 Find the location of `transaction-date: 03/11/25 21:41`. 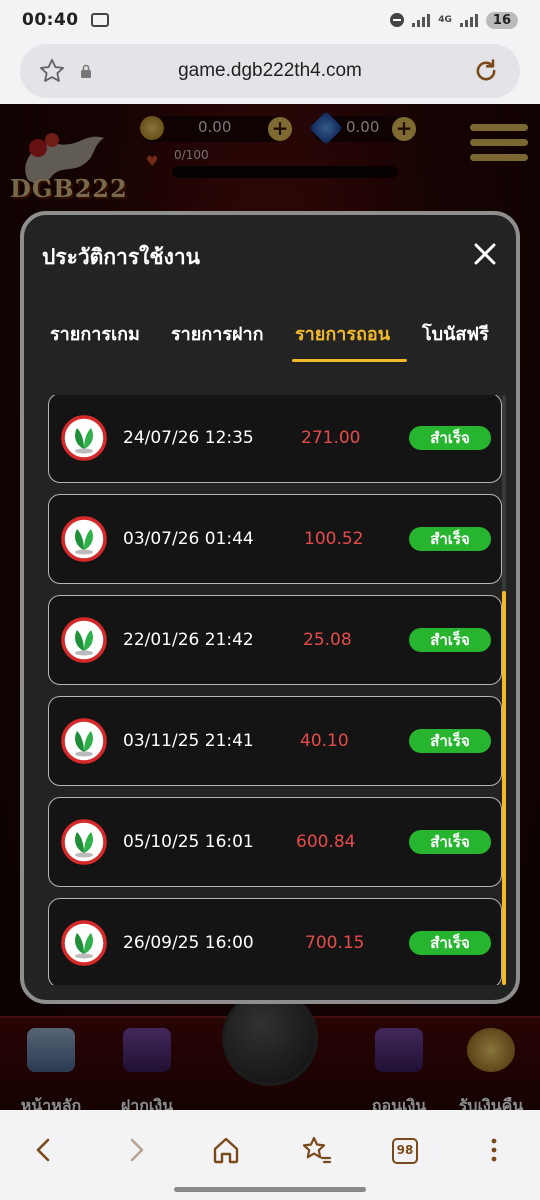

transaction-date: 03/11/25 21:41 is located at coordinates (188, 741).